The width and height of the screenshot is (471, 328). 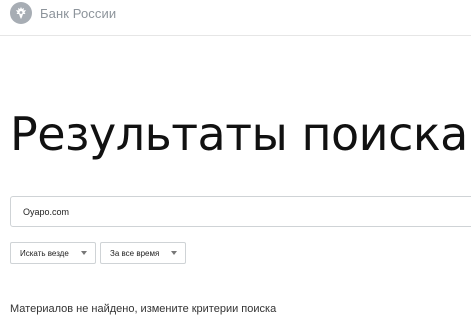 What do you see at coordinates (235, 18) in the screenshot?
I see `site-header: Банк России` at bounding box center [235, 18].